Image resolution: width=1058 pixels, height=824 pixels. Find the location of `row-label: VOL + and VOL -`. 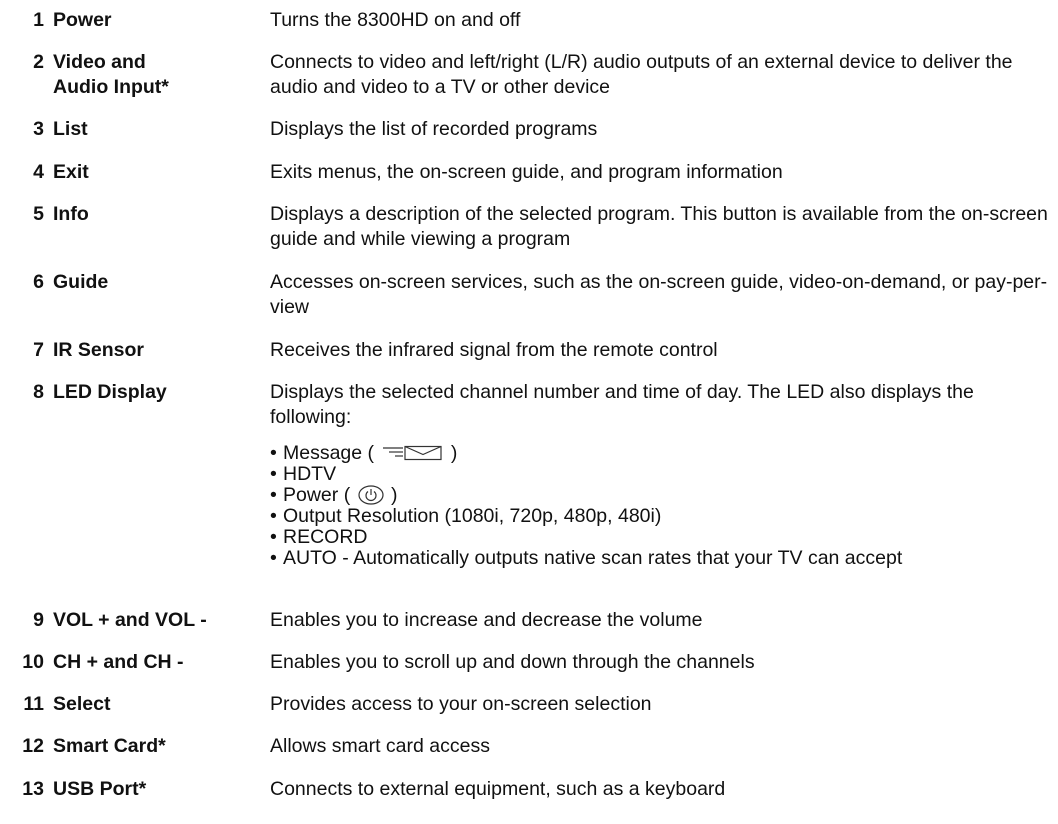

row-label: VOL + and VOL - is located at coordinates (130, 620).